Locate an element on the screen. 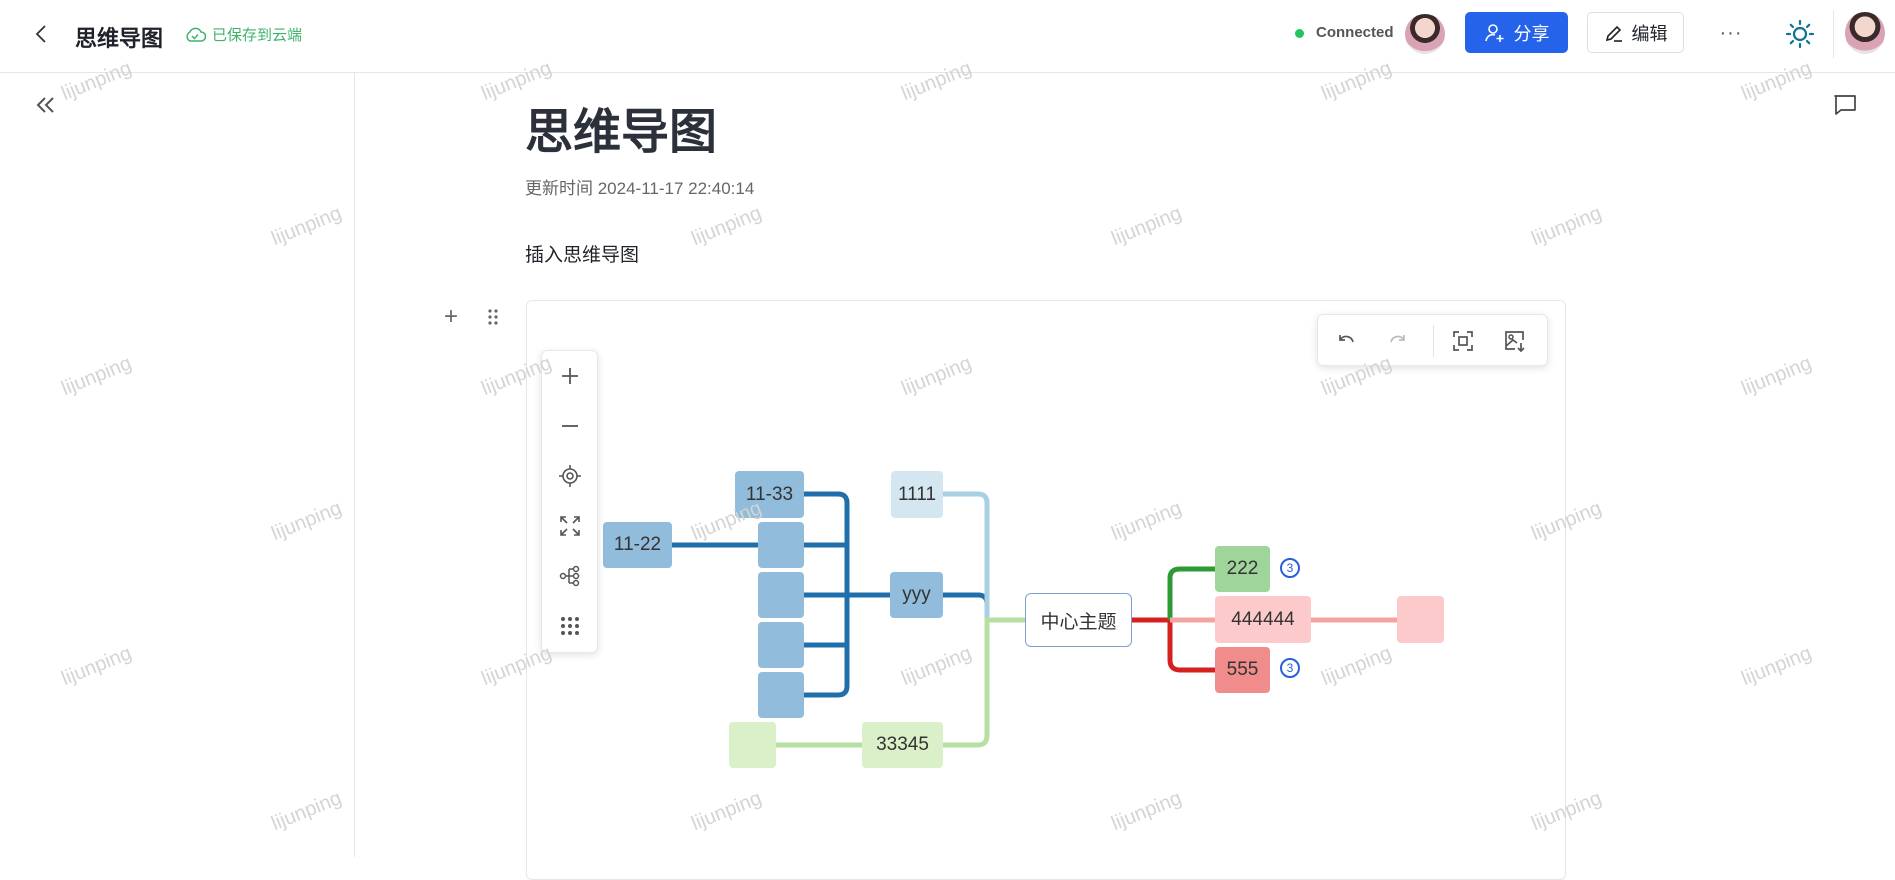 The width and height of the screenshot is (1895, 880). mindmap-connectors is located at coordinates (1034, 619).